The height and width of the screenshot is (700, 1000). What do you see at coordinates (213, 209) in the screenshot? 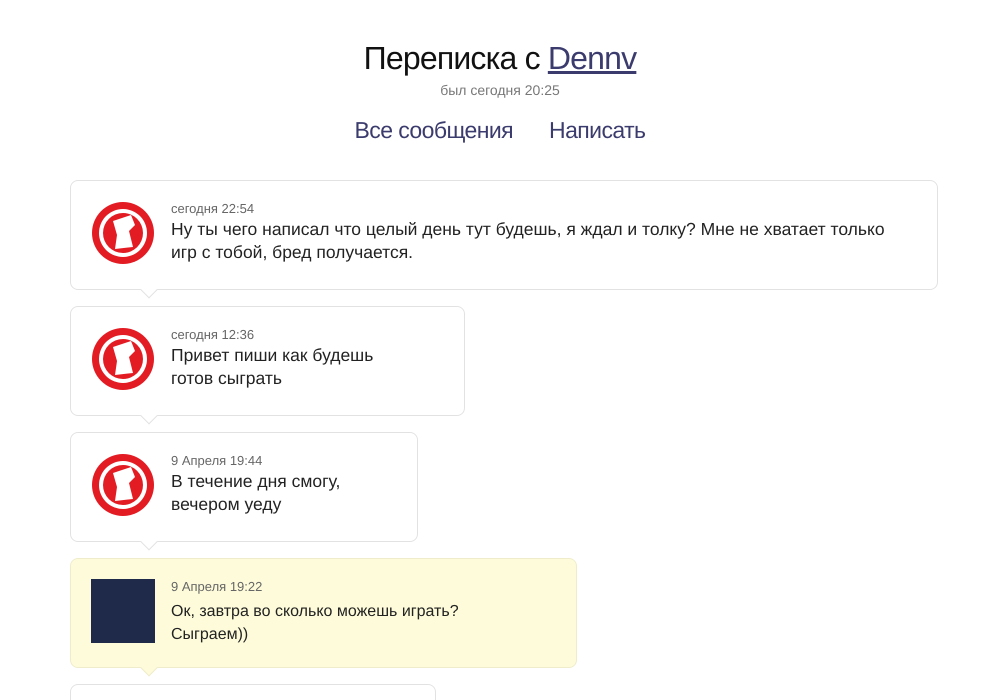
I see `message-time: сегодня 22:54` at bounding box center [213, 209].